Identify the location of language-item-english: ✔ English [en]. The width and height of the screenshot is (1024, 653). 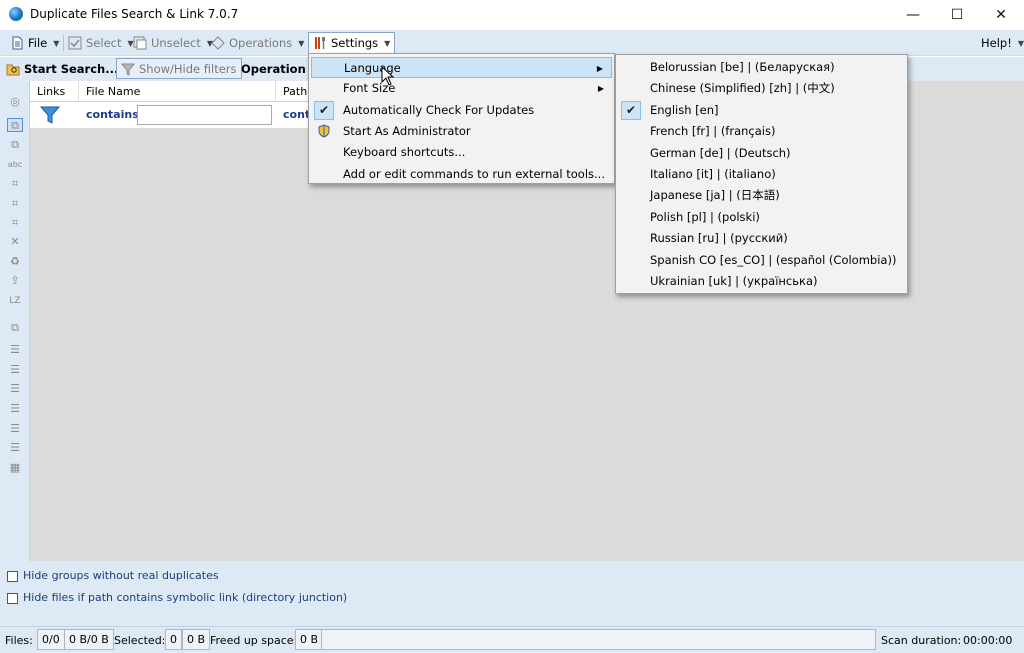
(761, 110).